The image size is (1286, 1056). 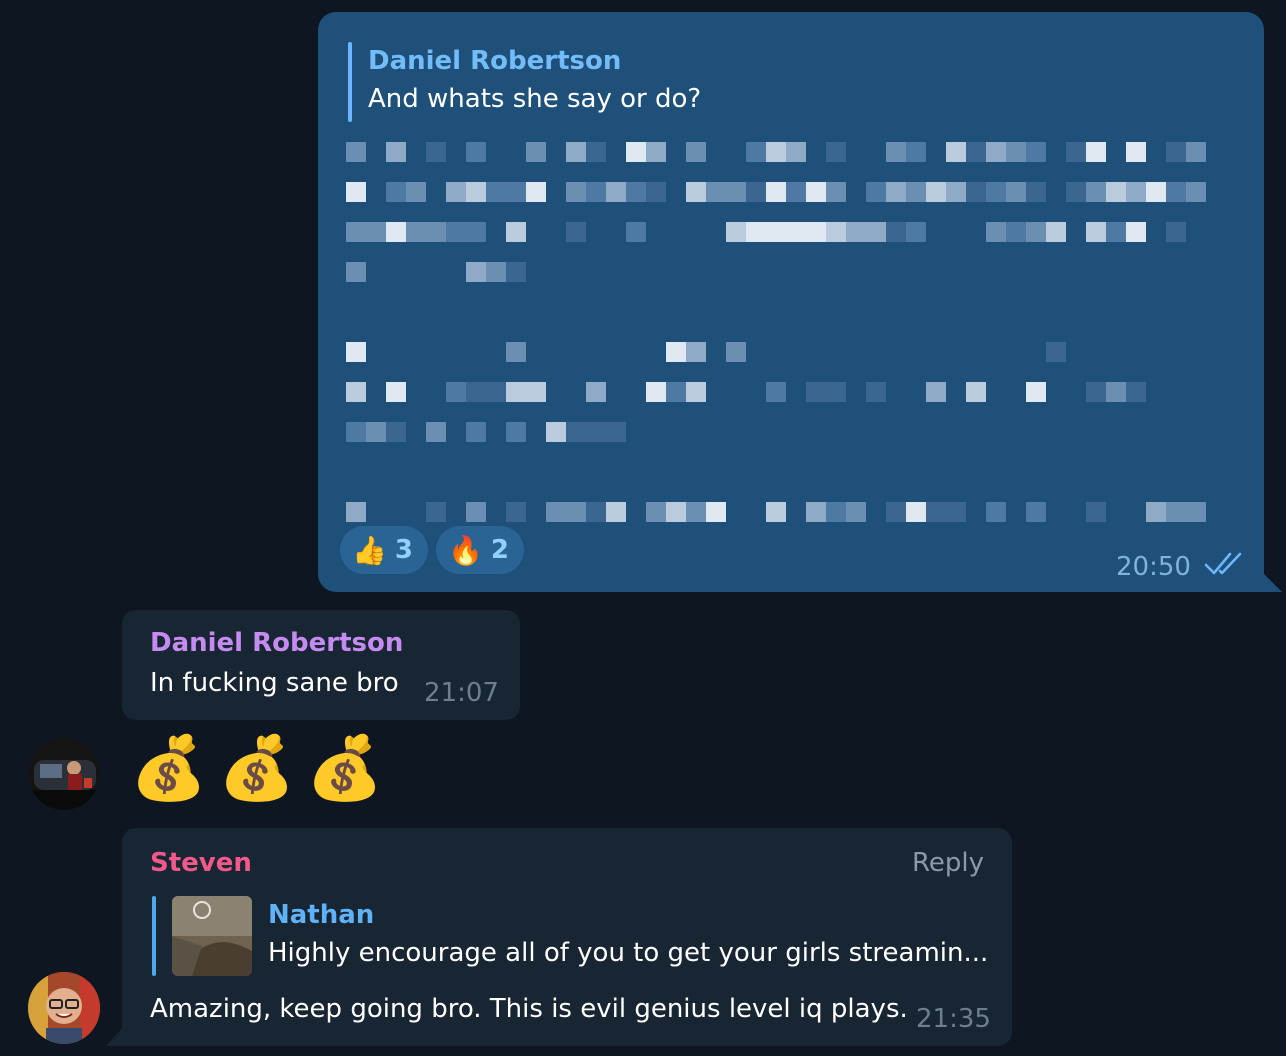 I want to click on reply-quote-sender: Daniel Robertson, so click(x=494, y=61).